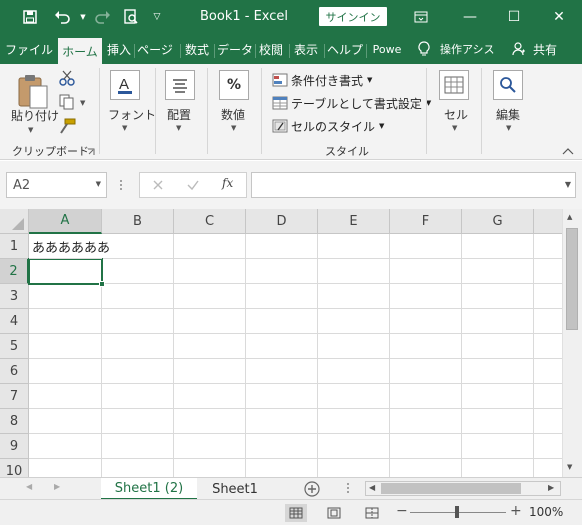  Describe the element at coordinates (14, 296) in the screenshot. I see `row-header-3: 3` at that location.